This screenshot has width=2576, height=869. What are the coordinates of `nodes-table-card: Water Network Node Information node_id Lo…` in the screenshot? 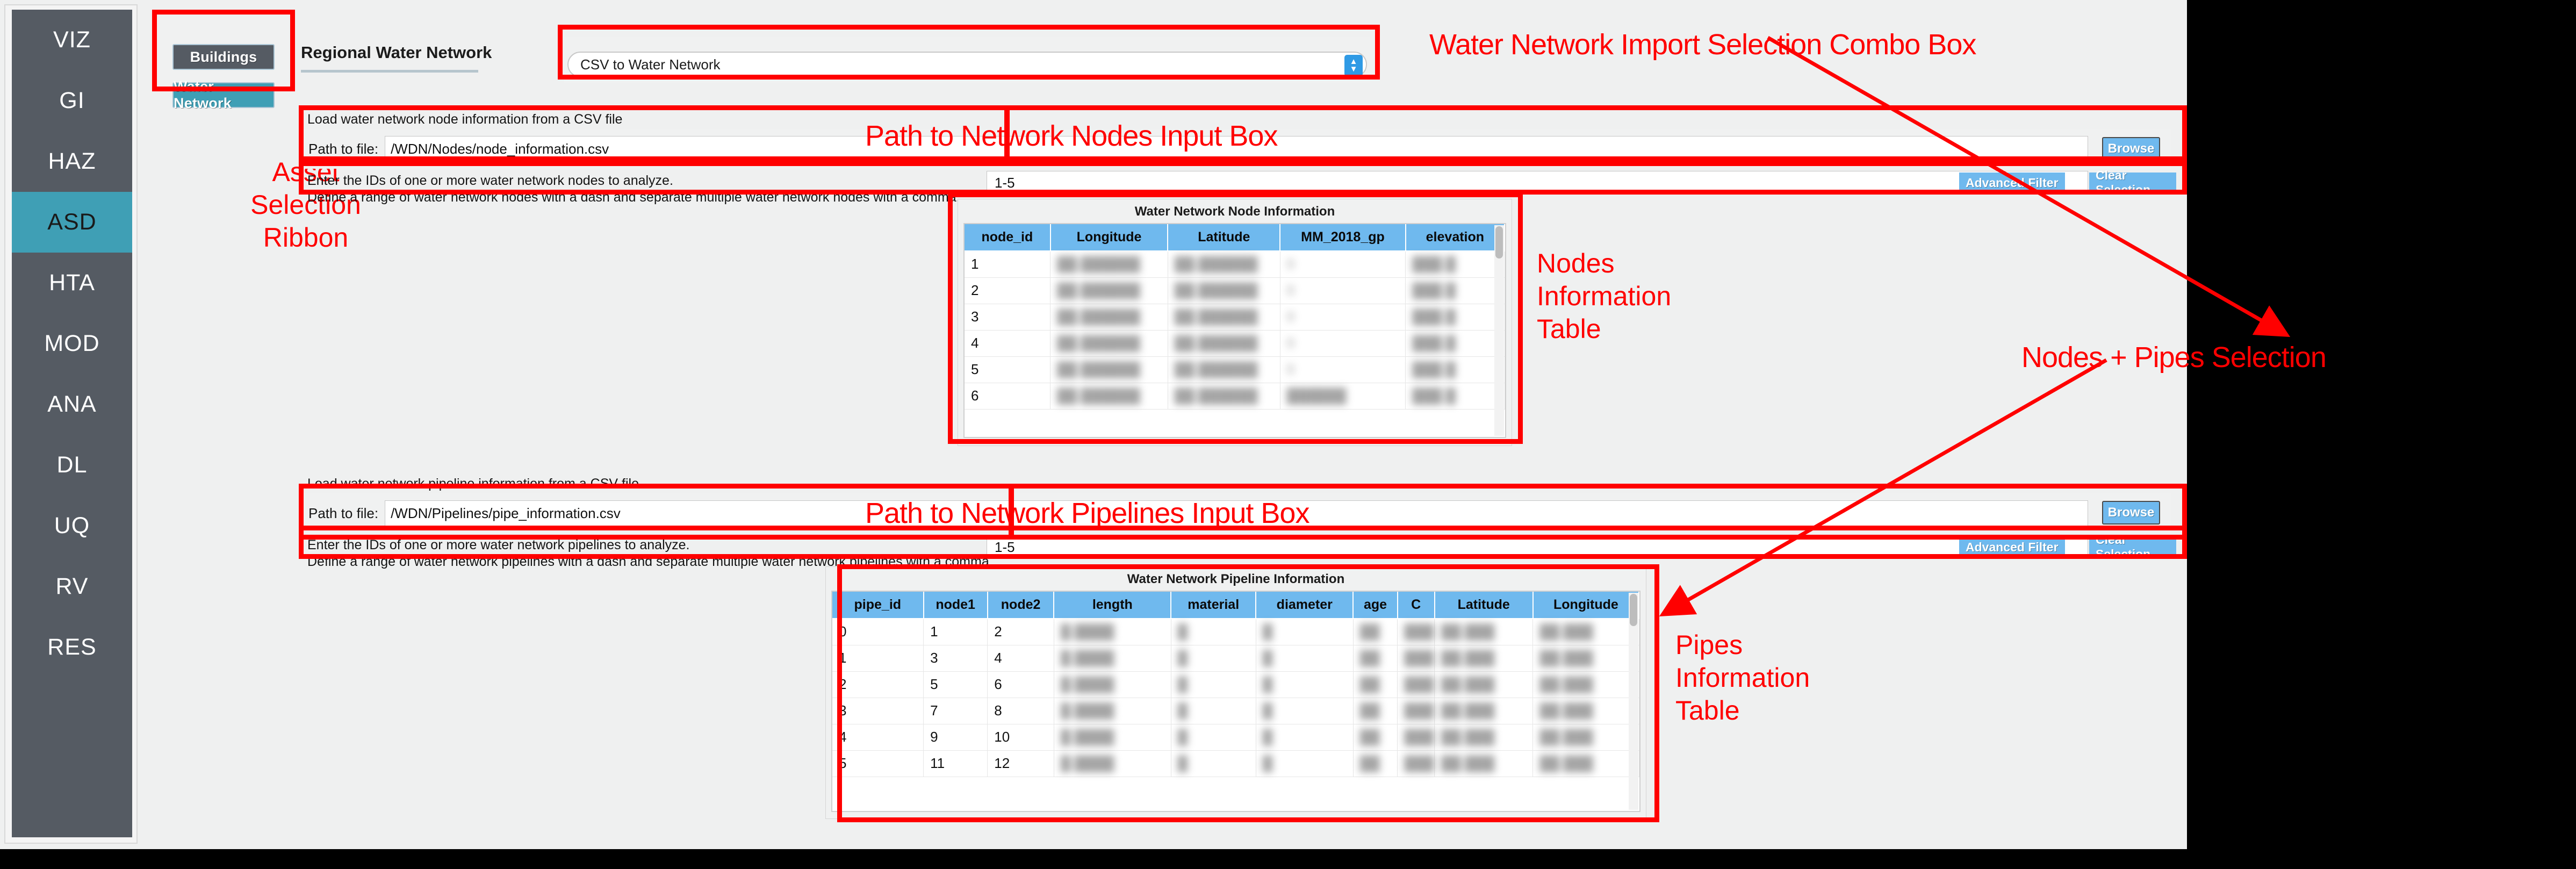 It's located at (1235, 322).